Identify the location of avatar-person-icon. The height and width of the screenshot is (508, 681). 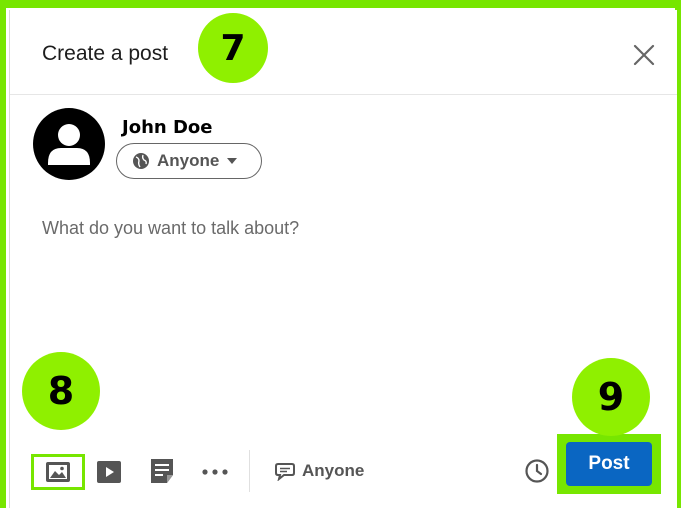
(69, 144).